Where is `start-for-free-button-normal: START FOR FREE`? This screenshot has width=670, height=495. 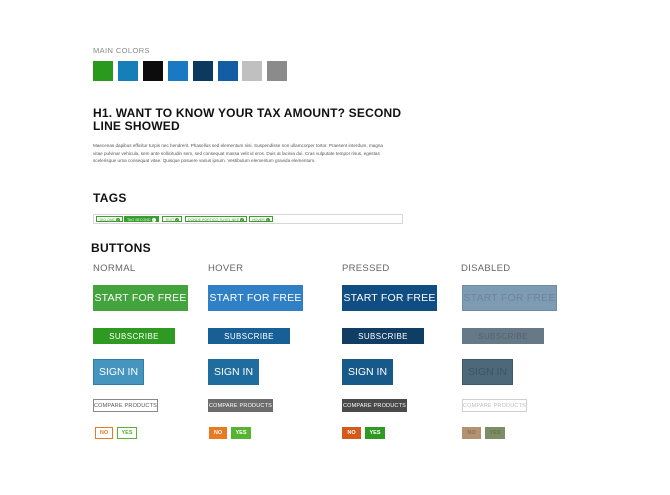 start-for-free-button-normal: START FOR FREE is located at coordinates (140, 298).